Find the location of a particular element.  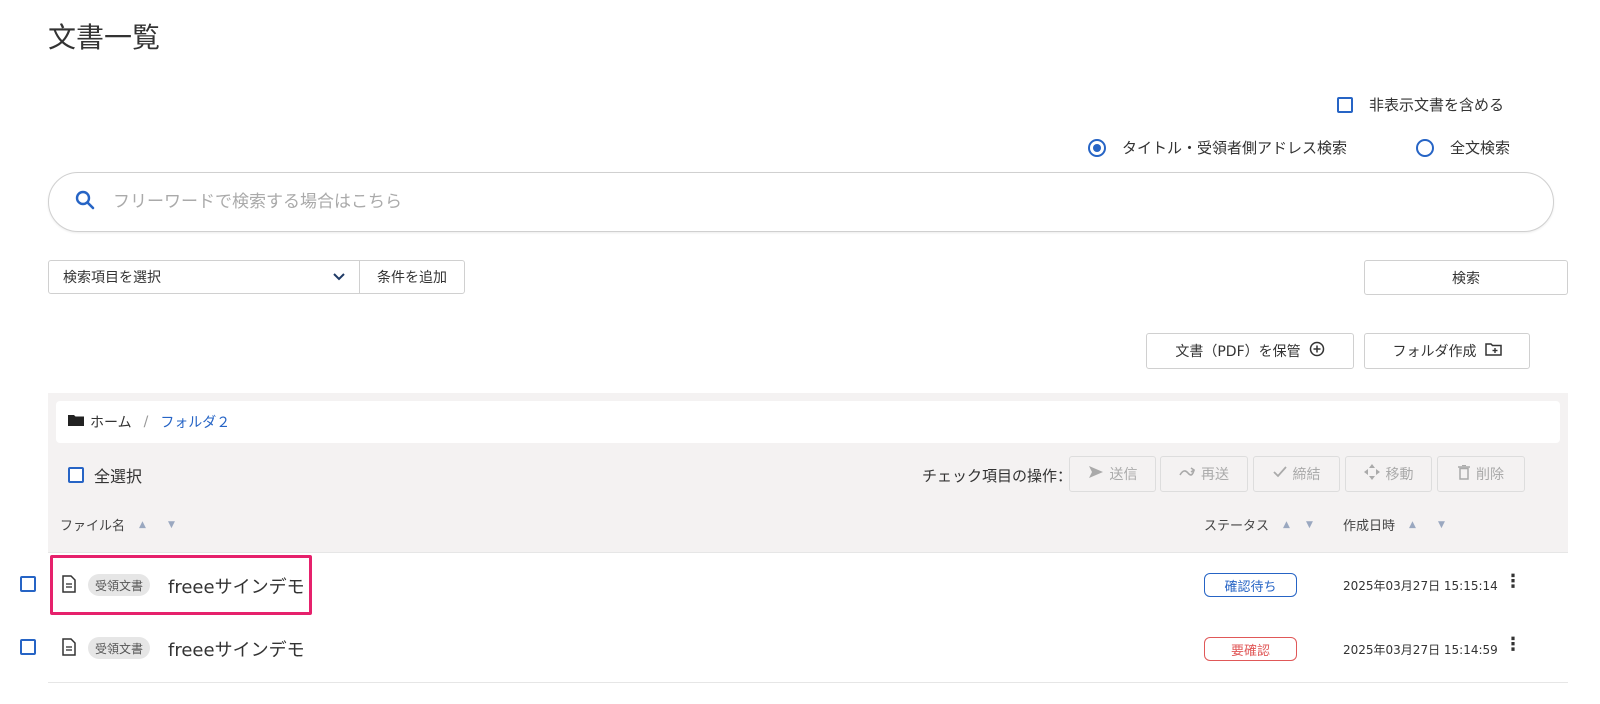

delete-button: 削除 is located at coordinates (1481, 474).